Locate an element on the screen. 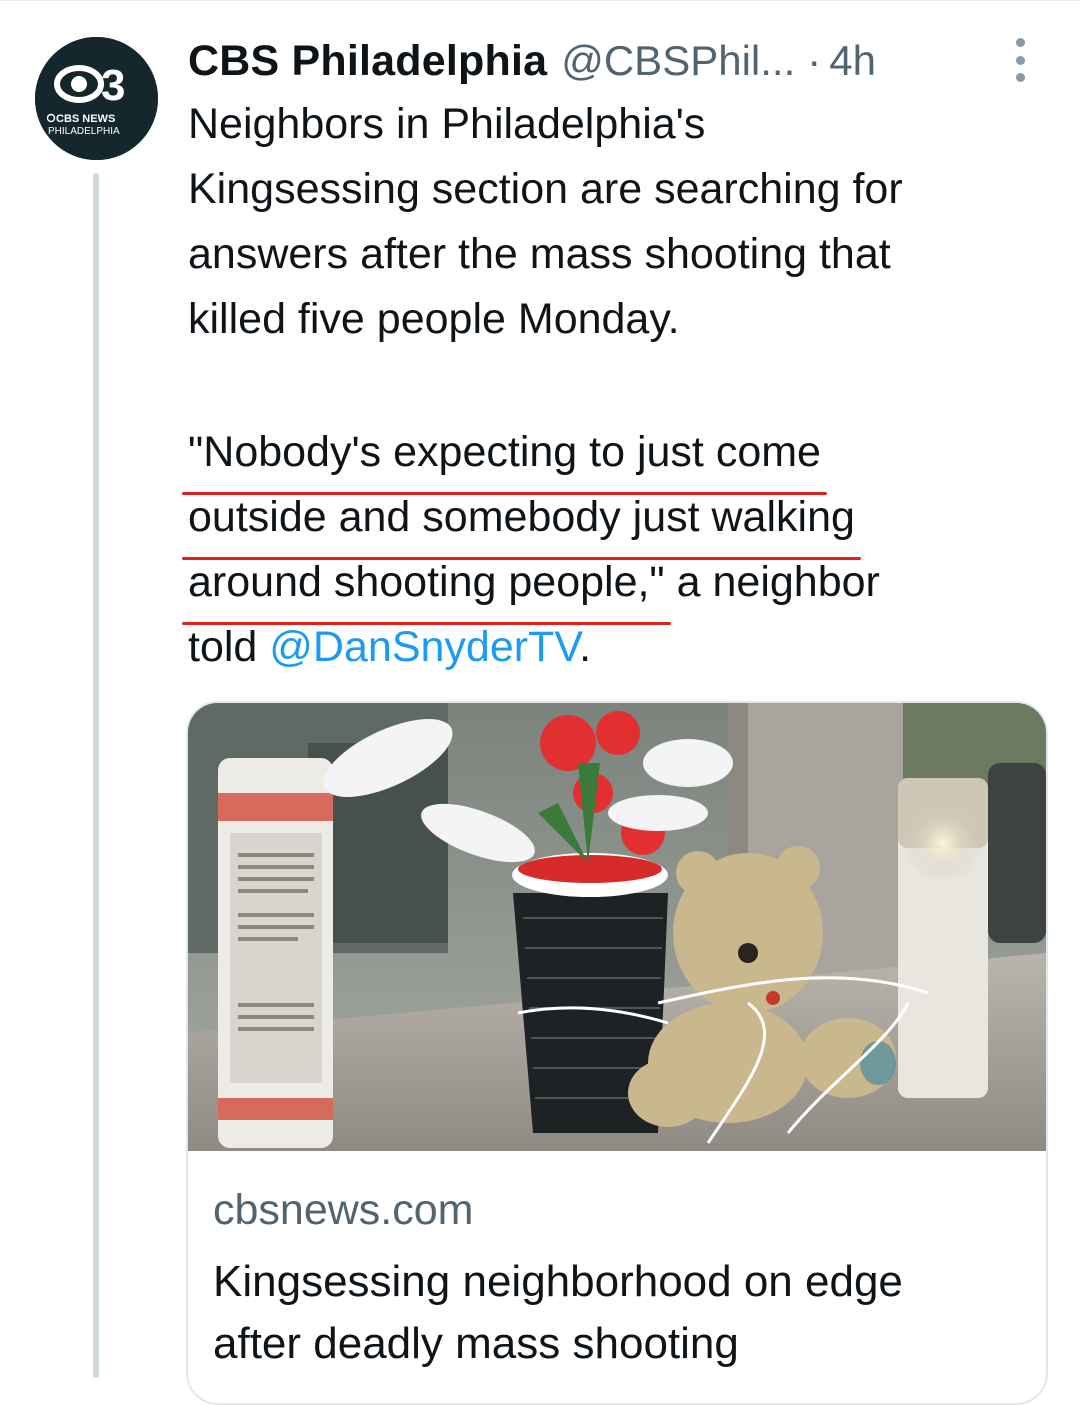 This screenshot has width=1080, height=1405. quote-line-rest: a neighbor is located at coordinates (772, 582).